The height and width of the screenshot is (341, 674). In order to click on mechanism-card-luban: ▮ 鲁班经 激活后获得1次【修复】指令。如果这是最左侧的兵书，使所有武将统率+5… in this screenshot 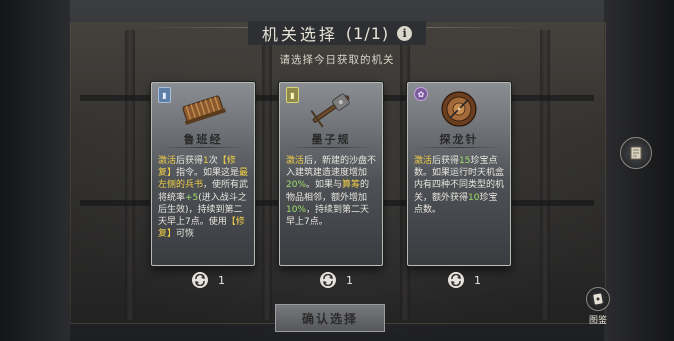, I will do `click(203, 174)`.